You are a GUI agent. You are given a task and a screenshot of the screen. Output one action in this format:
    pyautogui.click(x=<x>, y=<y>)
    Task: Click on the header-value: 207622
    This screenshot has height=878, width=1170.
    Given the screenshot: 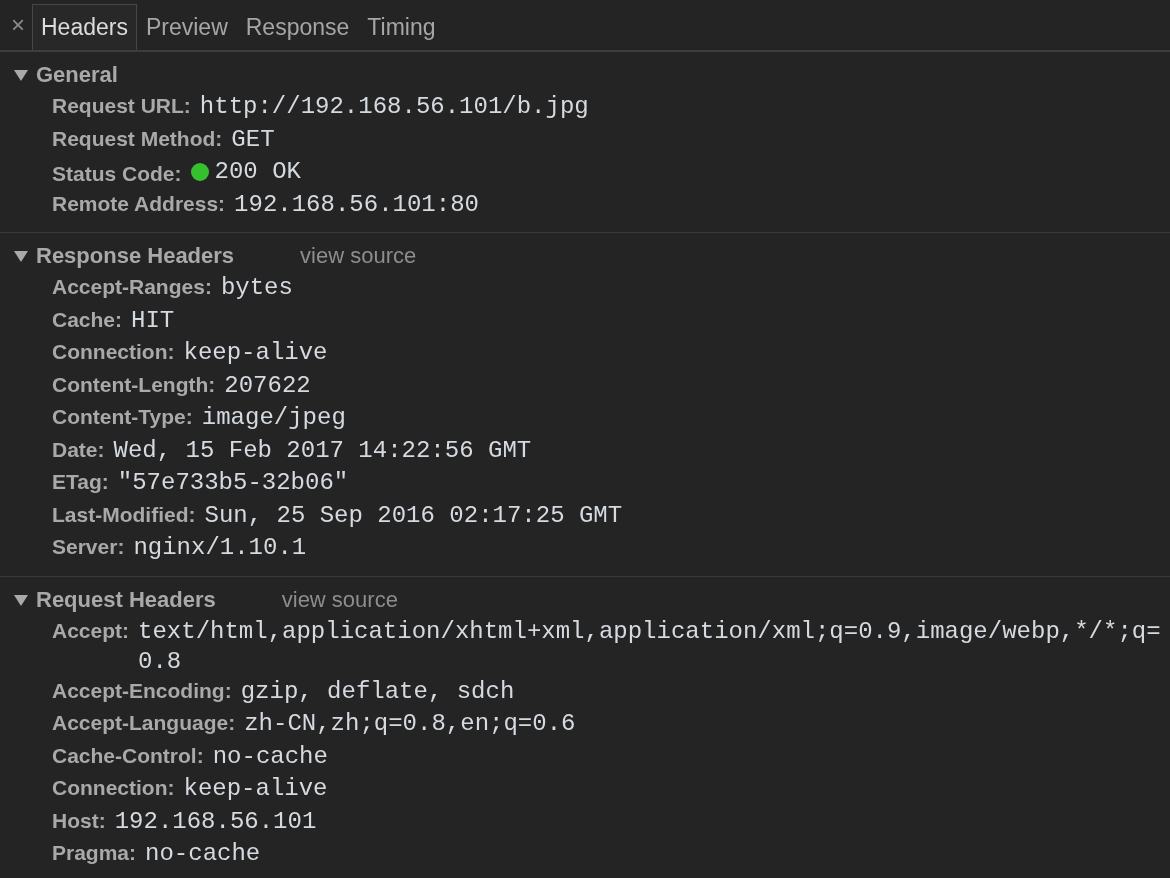 What is the action you would take?
    pyautogui.click(x=267, y=385)
    